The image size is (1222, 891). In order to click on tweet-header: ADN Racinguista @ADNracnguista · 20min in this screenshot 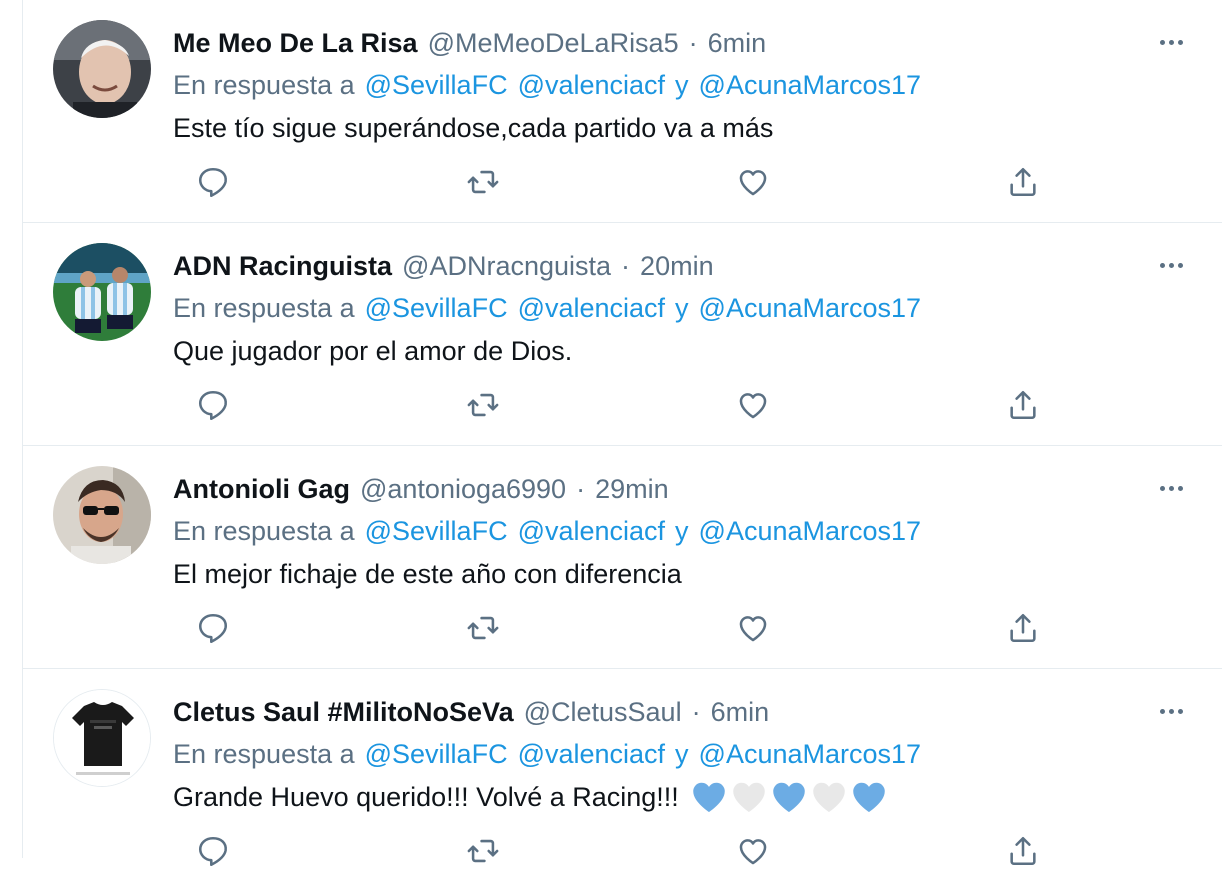, I will do `click(443, 266)`.